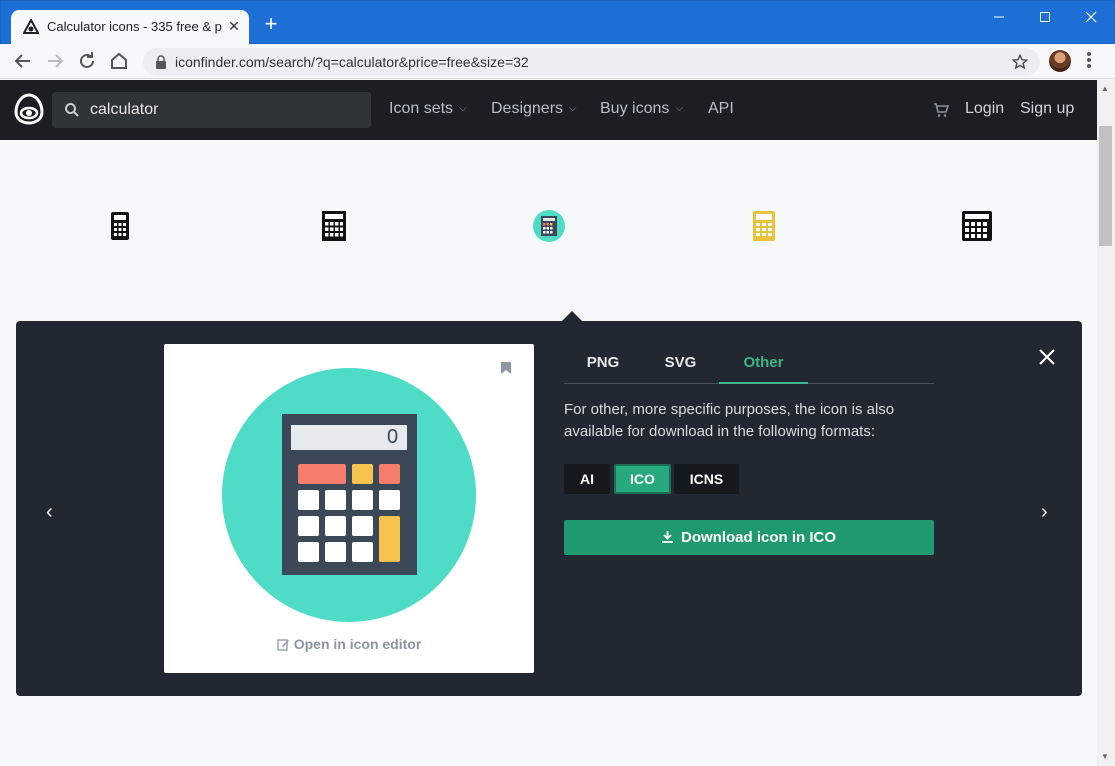 The image size is (1115, 766). I want to click on calculator-circle-icon, so click(549, 226).